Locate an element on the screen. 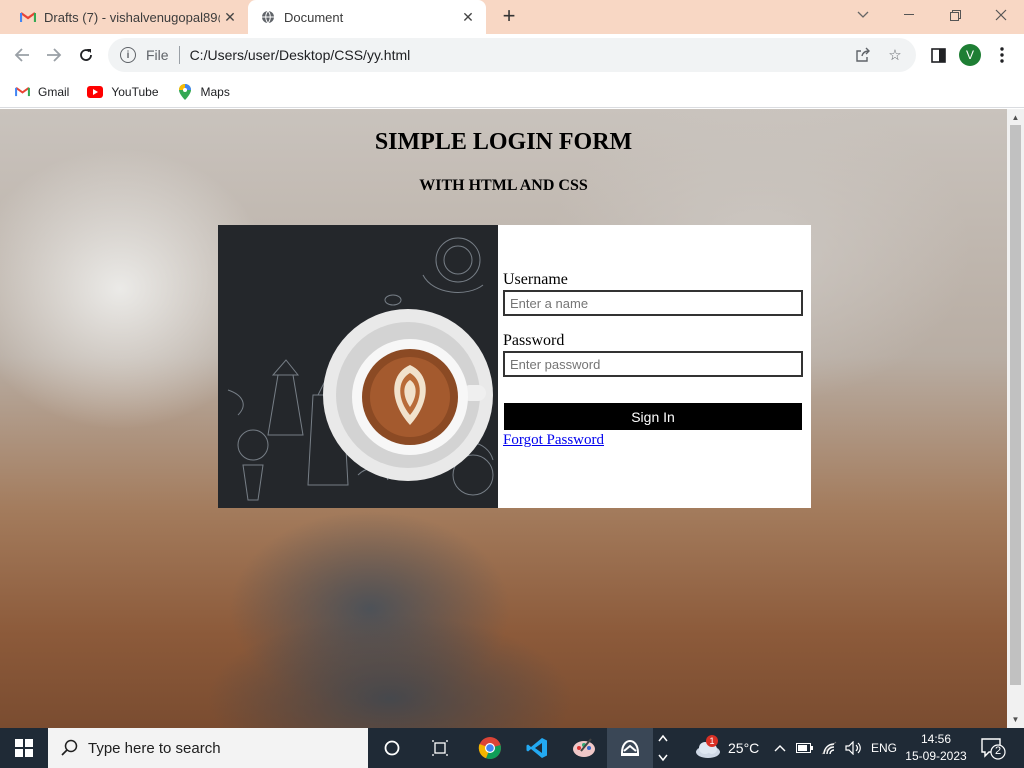 Image resolution: width=1024 pixels, height=768 pixels. page-title: SIMPLE LOGIN FORM is located at coordinates (503, 142).